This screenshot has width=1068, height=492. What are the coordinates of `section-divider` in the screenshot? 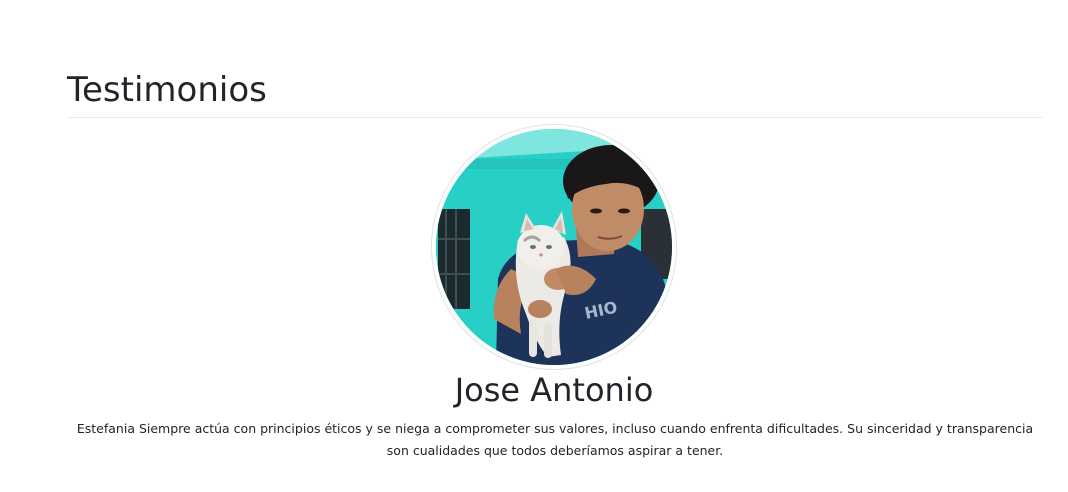 It's located at (555, 117).